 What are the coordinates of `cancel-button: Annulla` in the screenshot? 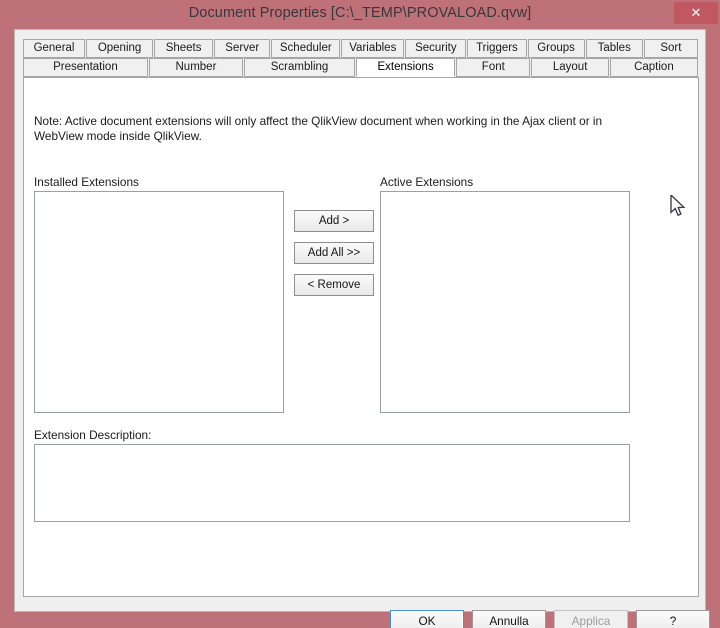 It's located at (509, 619).